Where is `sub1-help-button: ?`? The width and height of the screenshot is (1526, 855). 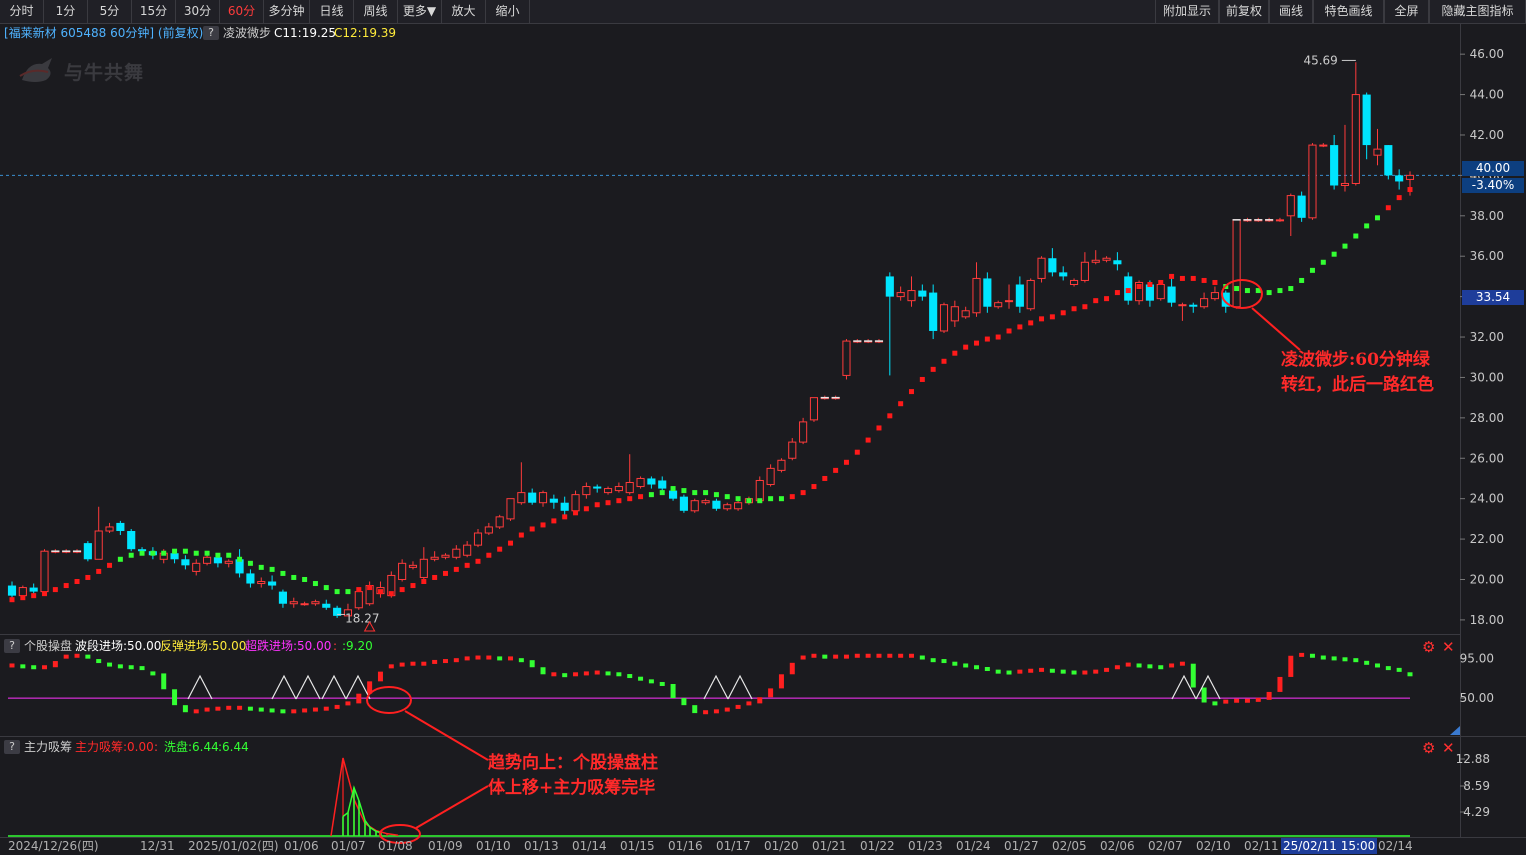
sub1-help-button: ? is located at coordinates (12, 646).